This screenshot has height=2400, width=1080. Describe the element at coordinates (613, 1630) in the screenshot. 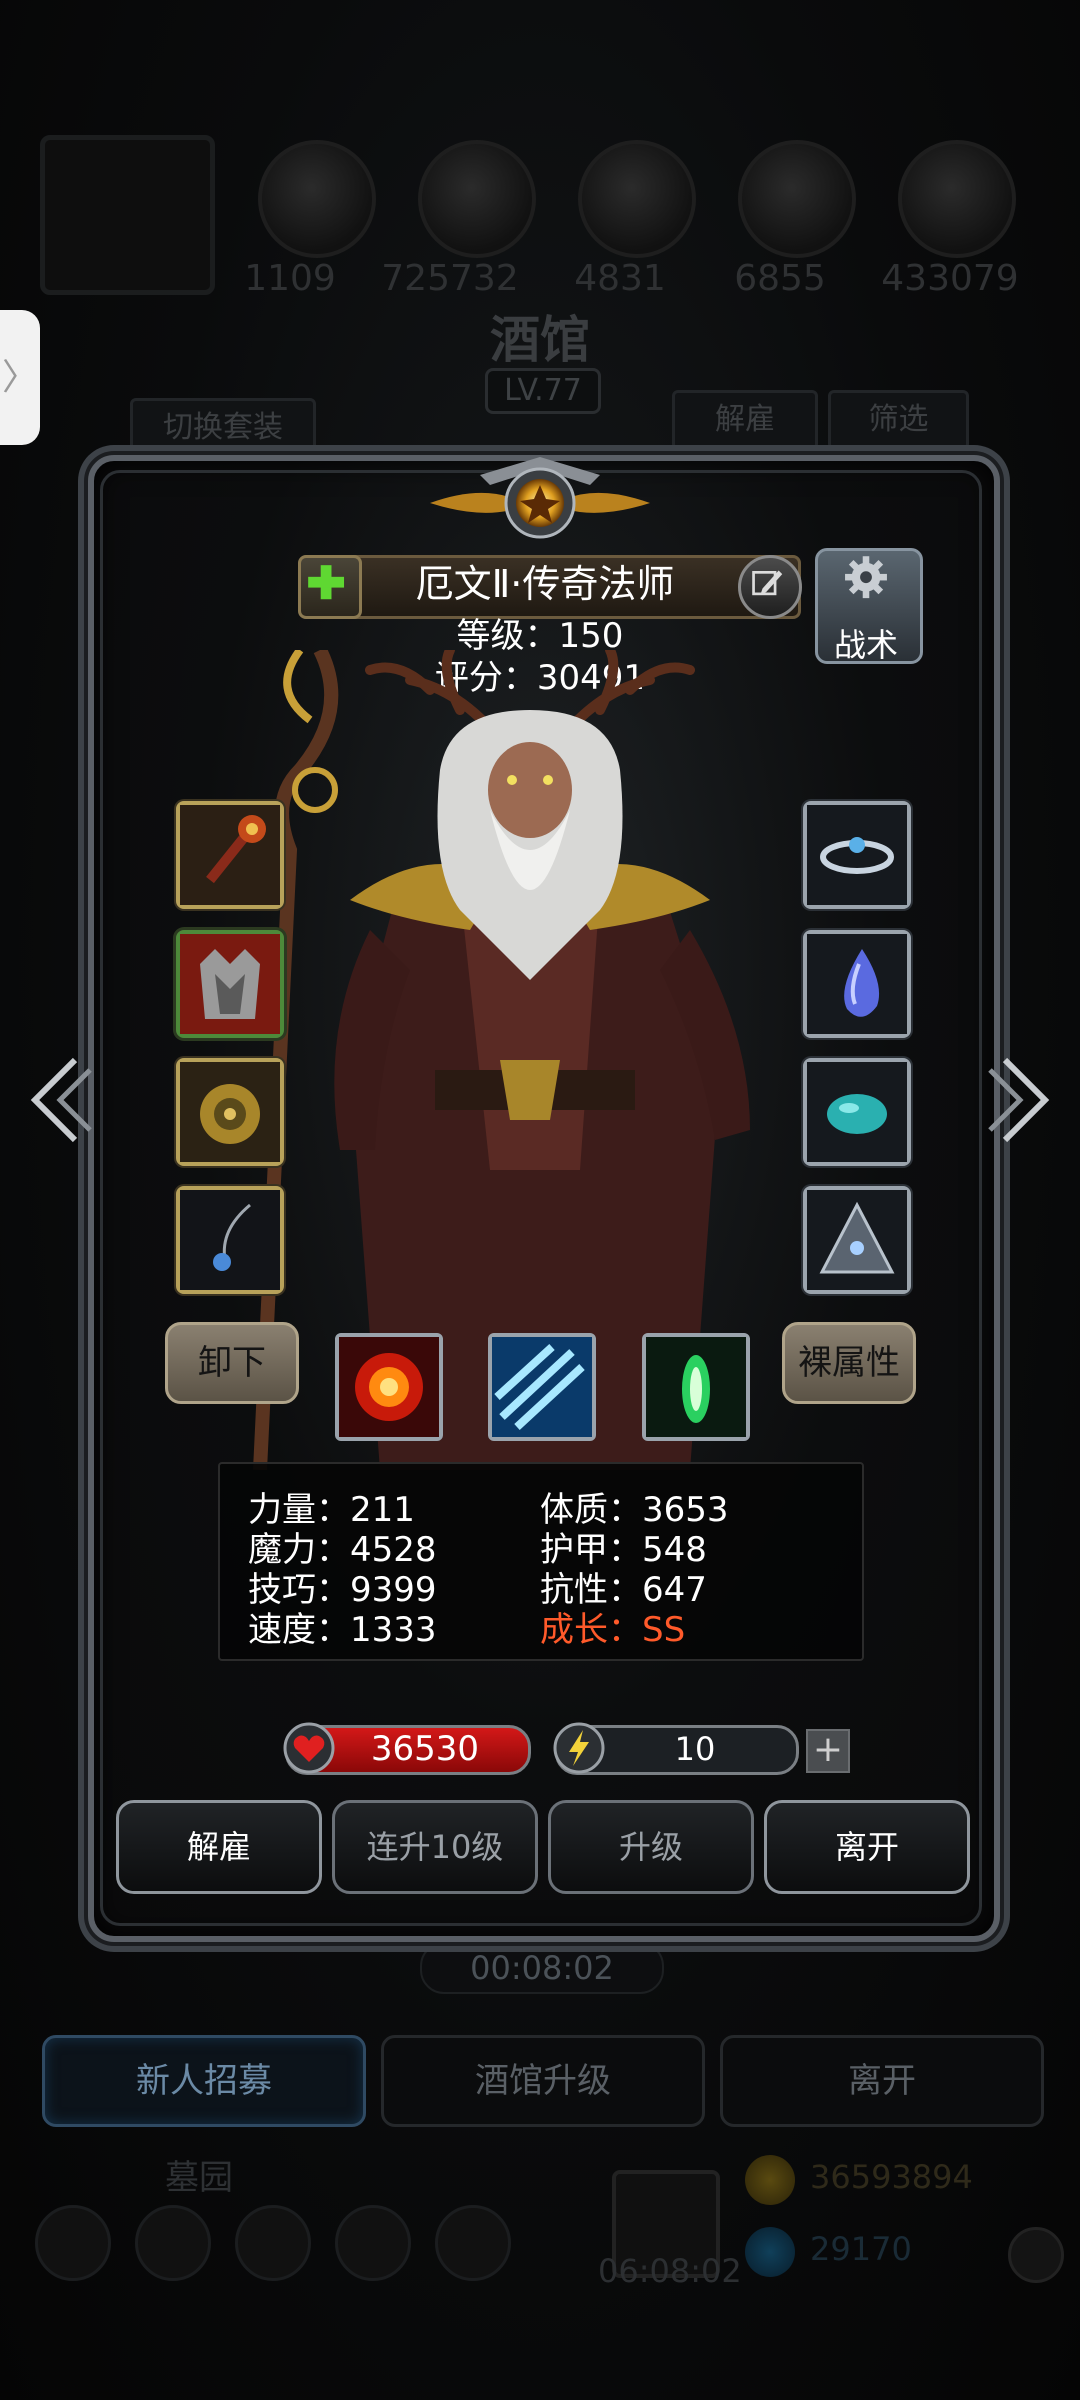

I see `stat-growth: 成长：SS` at that location.